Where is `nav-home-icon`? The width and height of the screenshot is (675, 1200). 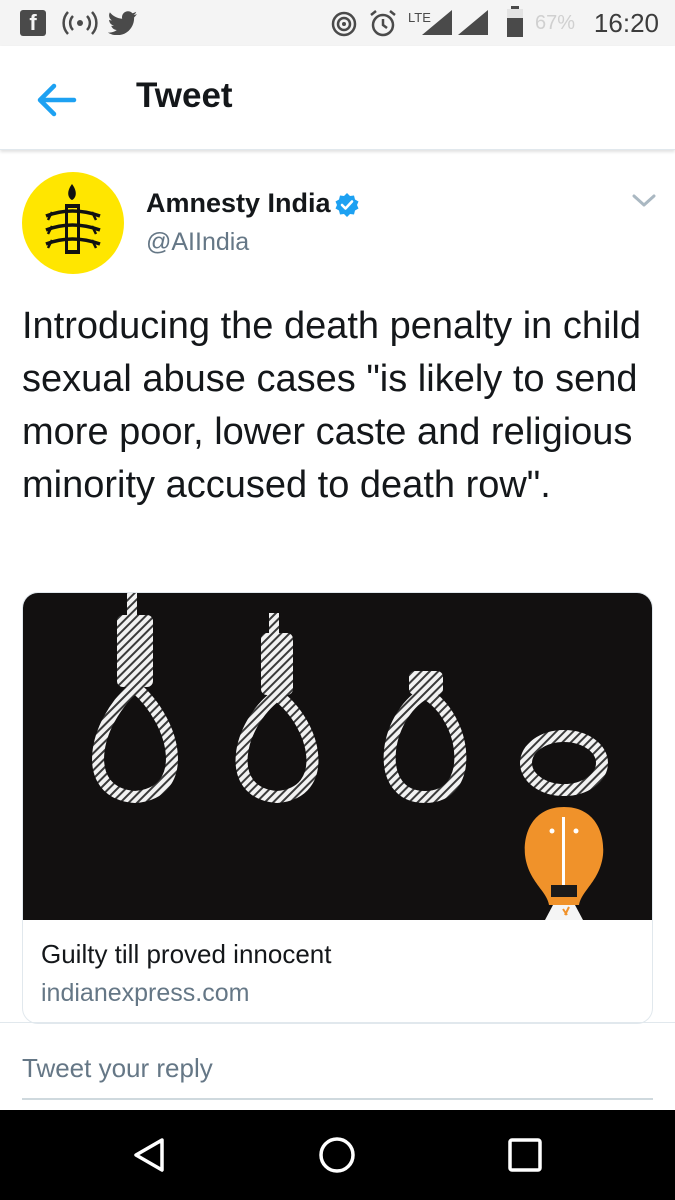
nav-home-icon is located at coordinates (337, 1155).